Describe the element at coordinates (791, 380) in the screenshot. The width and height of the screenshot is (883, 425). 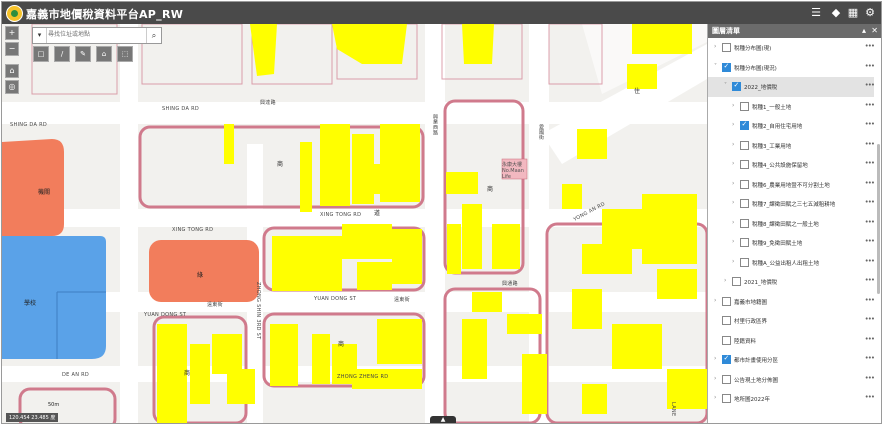
I see `layer-item: › 公告現土地分佈圖 •••` at that location.